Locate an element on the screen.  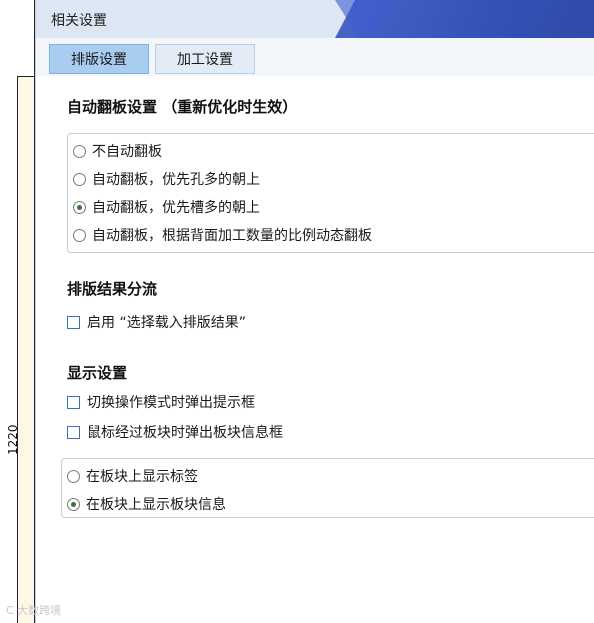
checkbox-label: 启用 “选择载入排版结果” is located at coordinates (166, 323).